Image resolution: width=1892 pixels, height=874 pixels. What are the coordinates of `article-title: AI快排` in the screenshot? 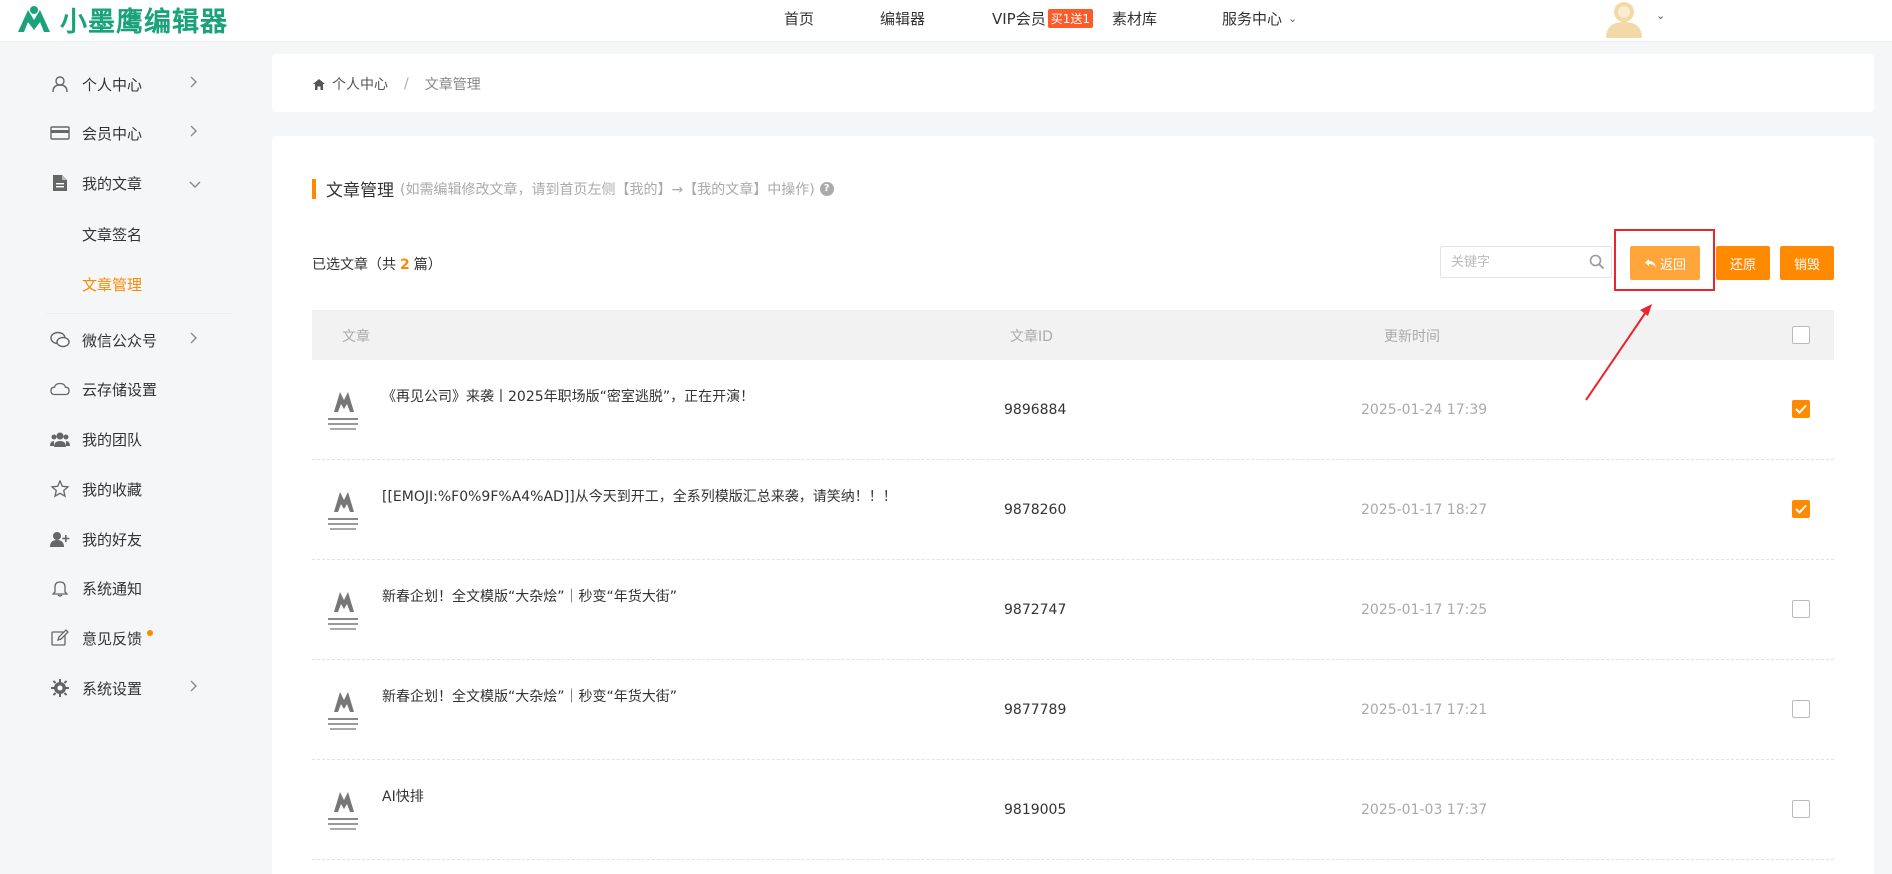 It's located at (403, 796).